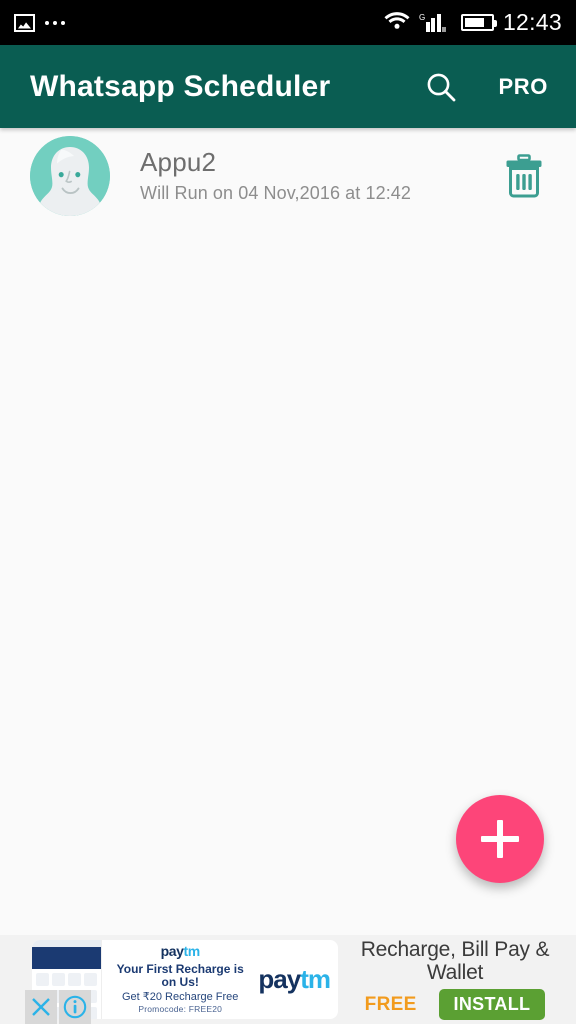 This screenshot has height=1024, width=576. I want to click on ad-brand-logo-large: paytm, so click(297, 979).